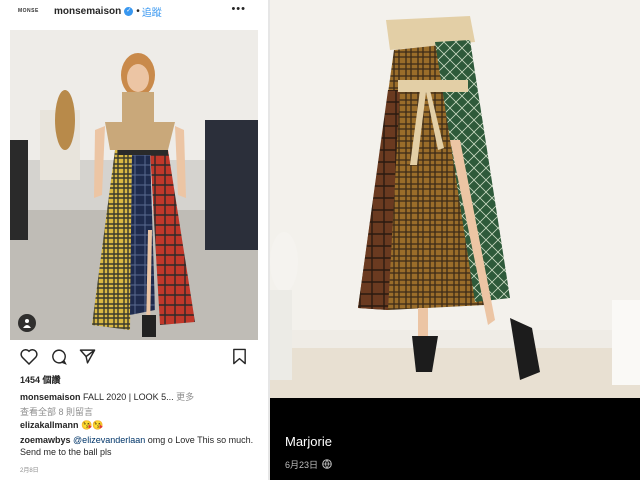  What do you see at coordinates (239, 359) in the screenshot?
I see `bookmark-icon` at bounding box center [239, 359].